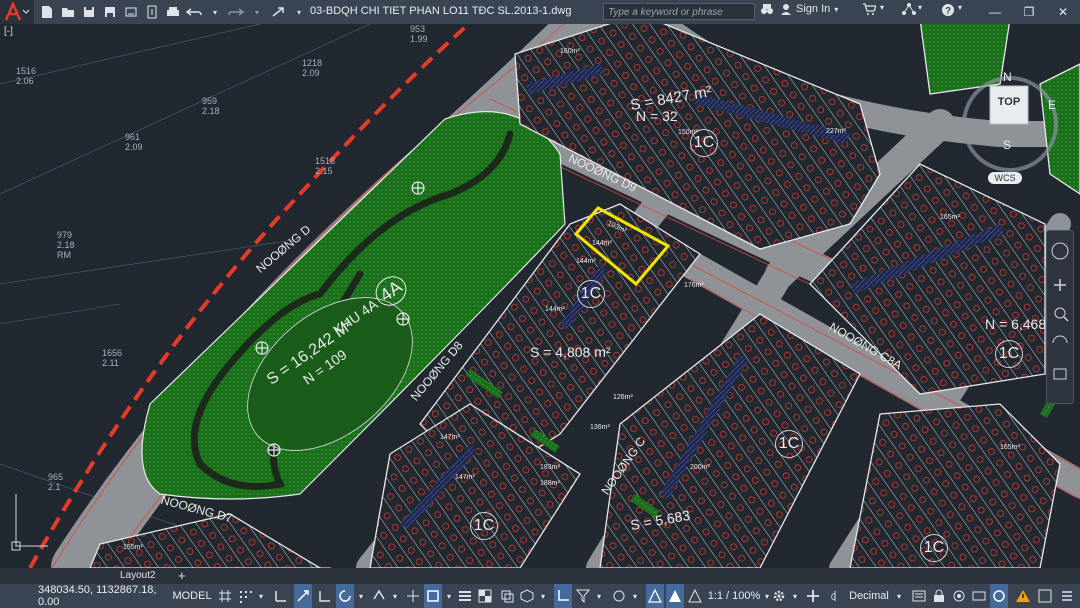  Describe the element at coordinates (225, 596) in the screenshot. I see `grid-icon` at that location.